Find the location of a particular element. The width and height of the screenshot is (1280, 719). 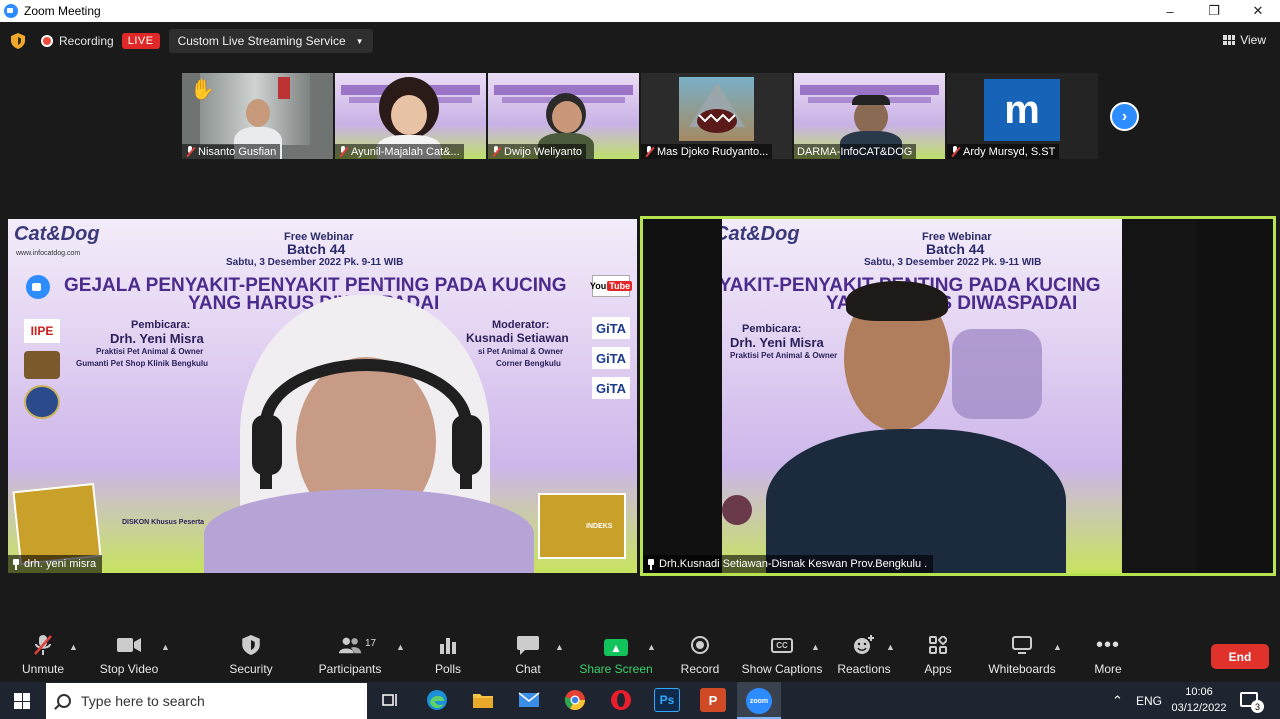

participants-button: Participants is located at coordinates (350, 655).